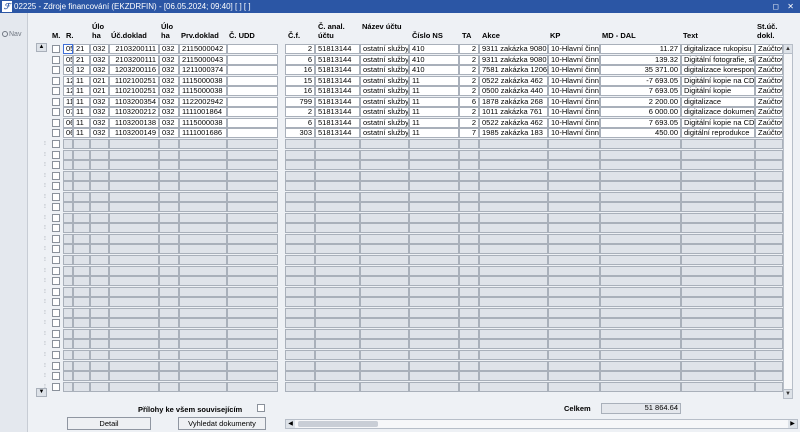  What do you see at coordinates (261, 408) in the screenshot?
I see `attachments-checkbox` at bounding box center [261, 408].